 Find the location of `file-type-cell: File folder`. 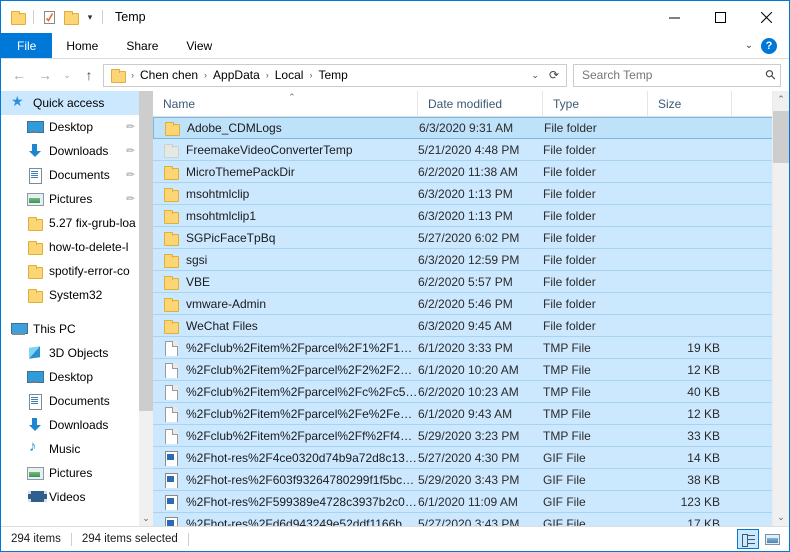

file-type-cell: File folder is located at coordinates (569, 215).